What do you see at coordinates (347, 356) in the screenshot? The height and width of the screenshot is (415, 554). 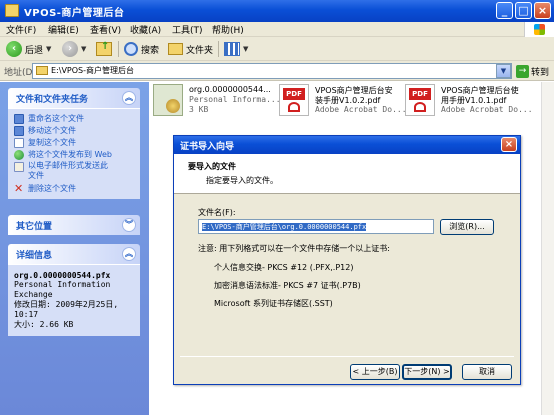 I see `dialog-divider` at bounding box center [347, 356].